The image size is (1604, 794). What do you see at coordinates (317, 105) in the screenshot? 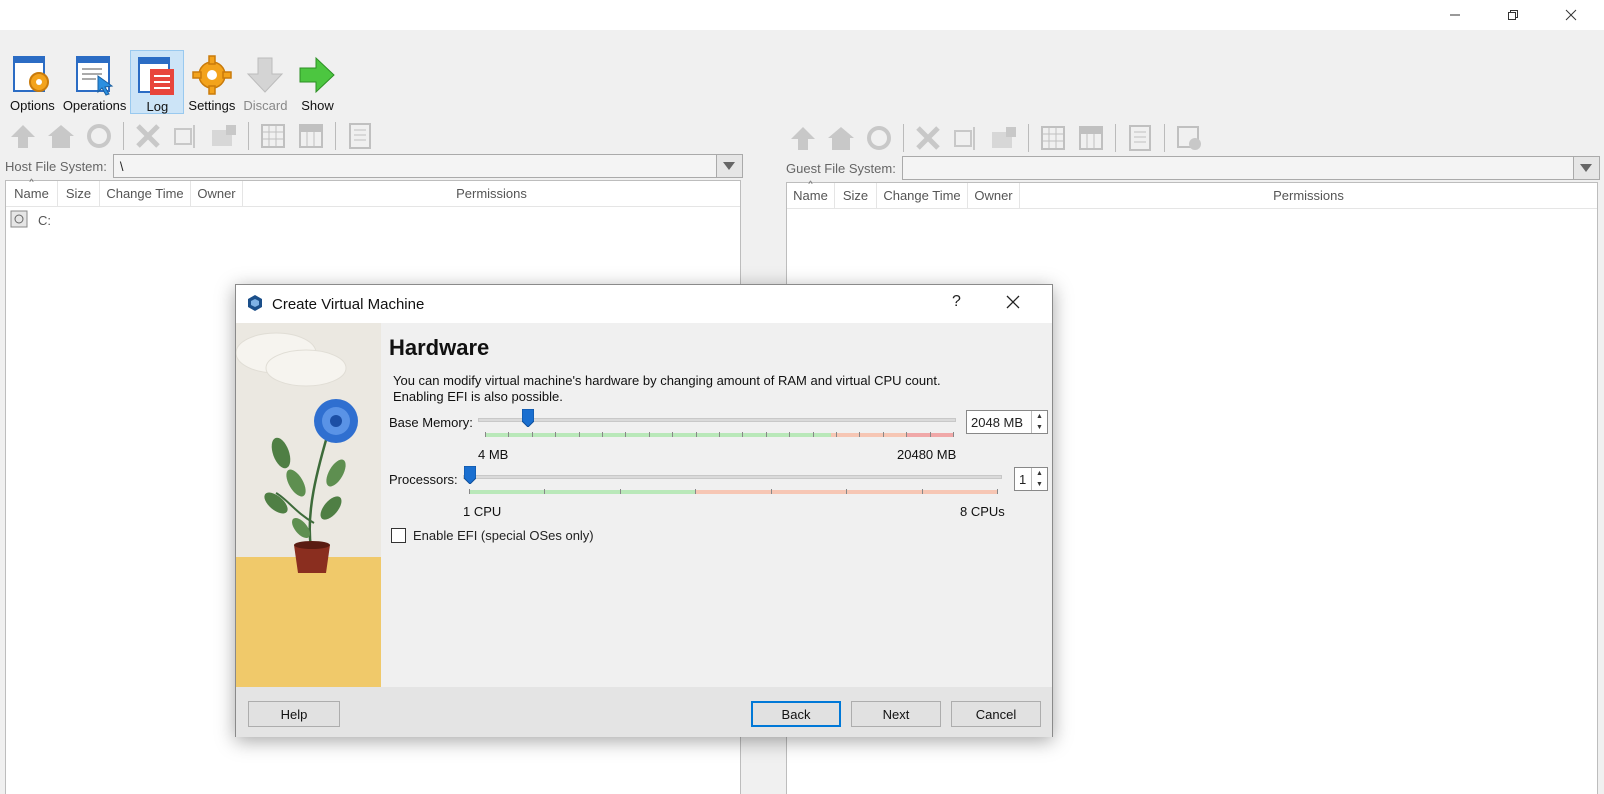
I see `show-label: Show` at bounding box center [317, 105].